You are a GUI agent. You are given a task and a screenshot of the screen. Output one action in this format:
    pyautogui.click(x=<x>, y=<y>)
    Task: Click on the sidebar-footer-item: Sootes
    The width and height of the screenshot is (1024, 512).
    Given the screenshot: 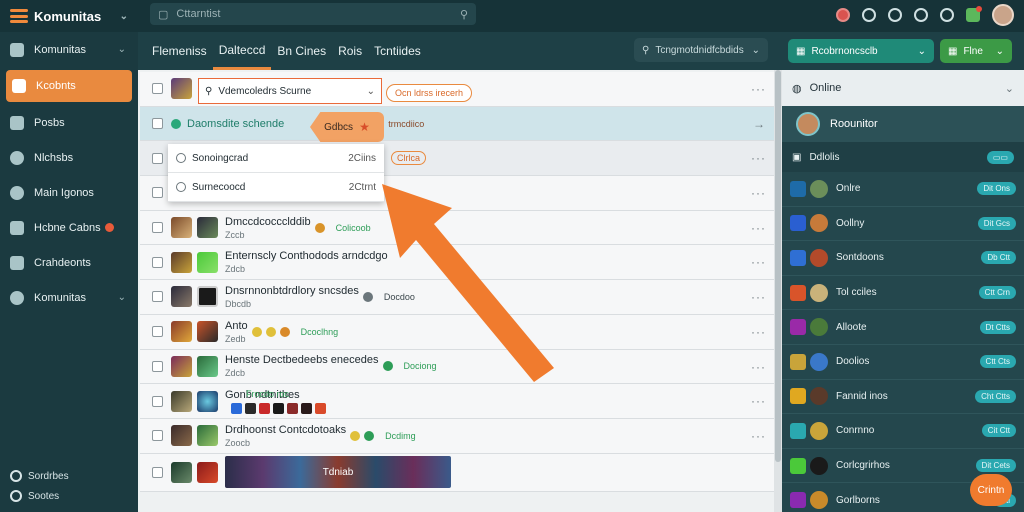 What is the action you would take?
    pyautogui.click(x=39, y=496)
    